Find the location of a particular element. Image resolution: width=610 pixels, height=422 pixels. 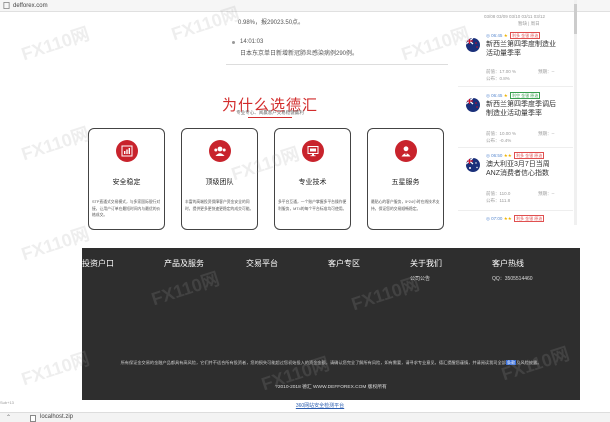

footer-link-platform: 交易平台 is located at coordinates (262, 263).